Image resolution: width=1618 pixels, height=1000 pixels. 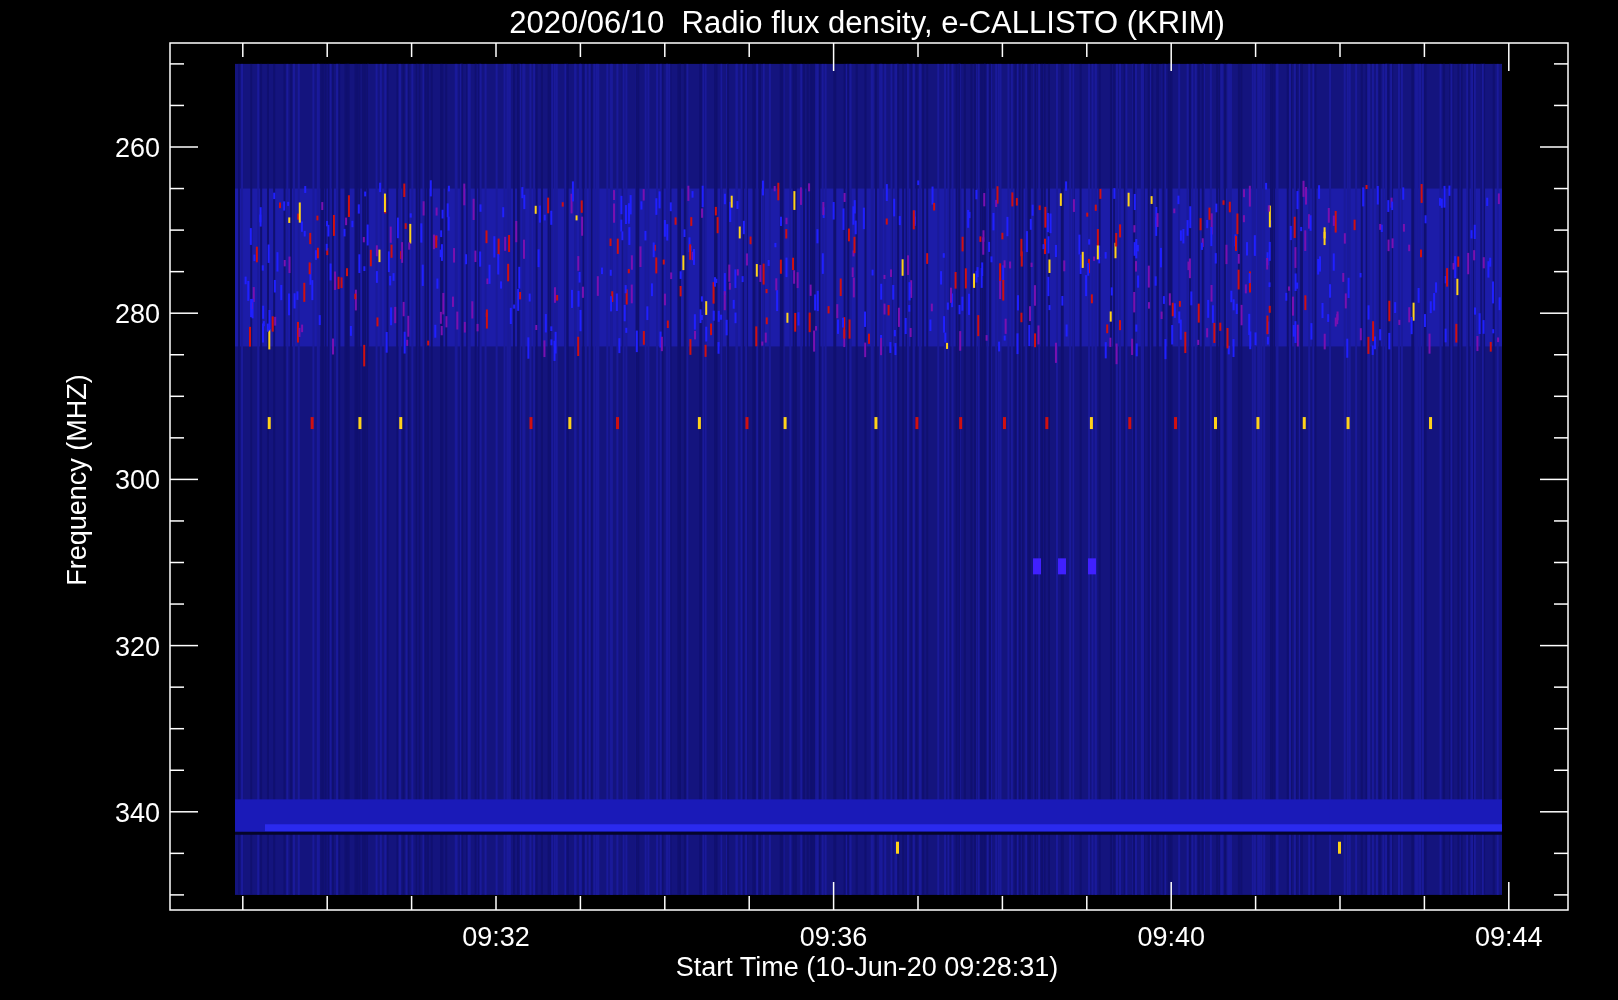 What do you see at coordinates (137, 646) in the screenshot?
I see `y-tick-label: 320` at bounding box center [137, 646].